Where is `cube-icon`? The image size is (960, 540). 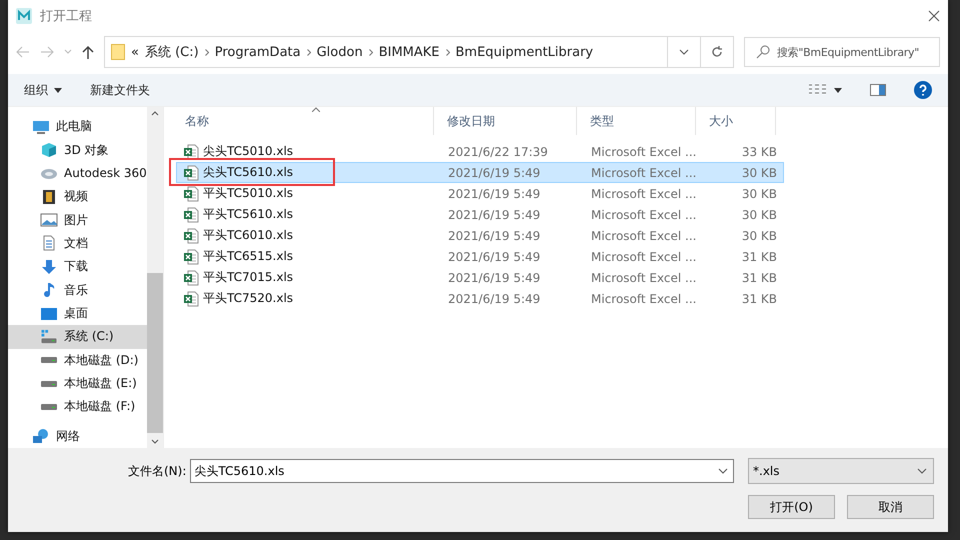 cube-icon is located at coordinates (49, 150).